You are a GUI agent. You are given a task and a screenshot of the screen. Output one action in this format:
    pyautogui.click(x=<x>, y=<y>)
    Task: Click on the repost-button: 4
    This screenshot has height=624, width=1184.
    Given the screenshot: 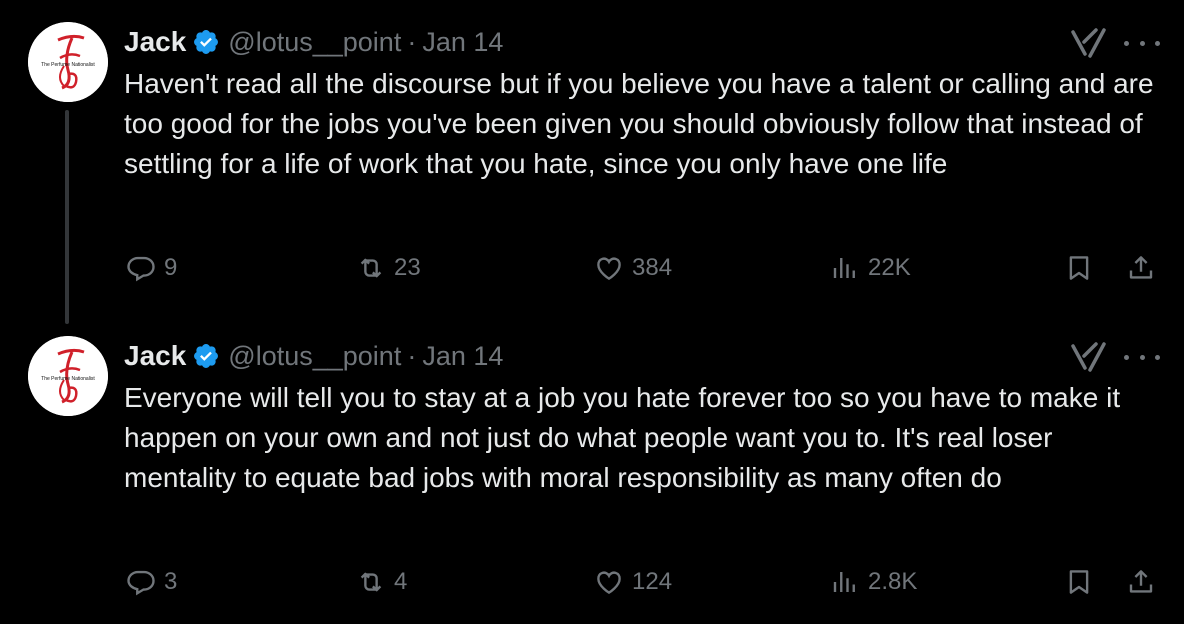 What is the action you would take?
    pyautogui.click(x=381, y=582)
    